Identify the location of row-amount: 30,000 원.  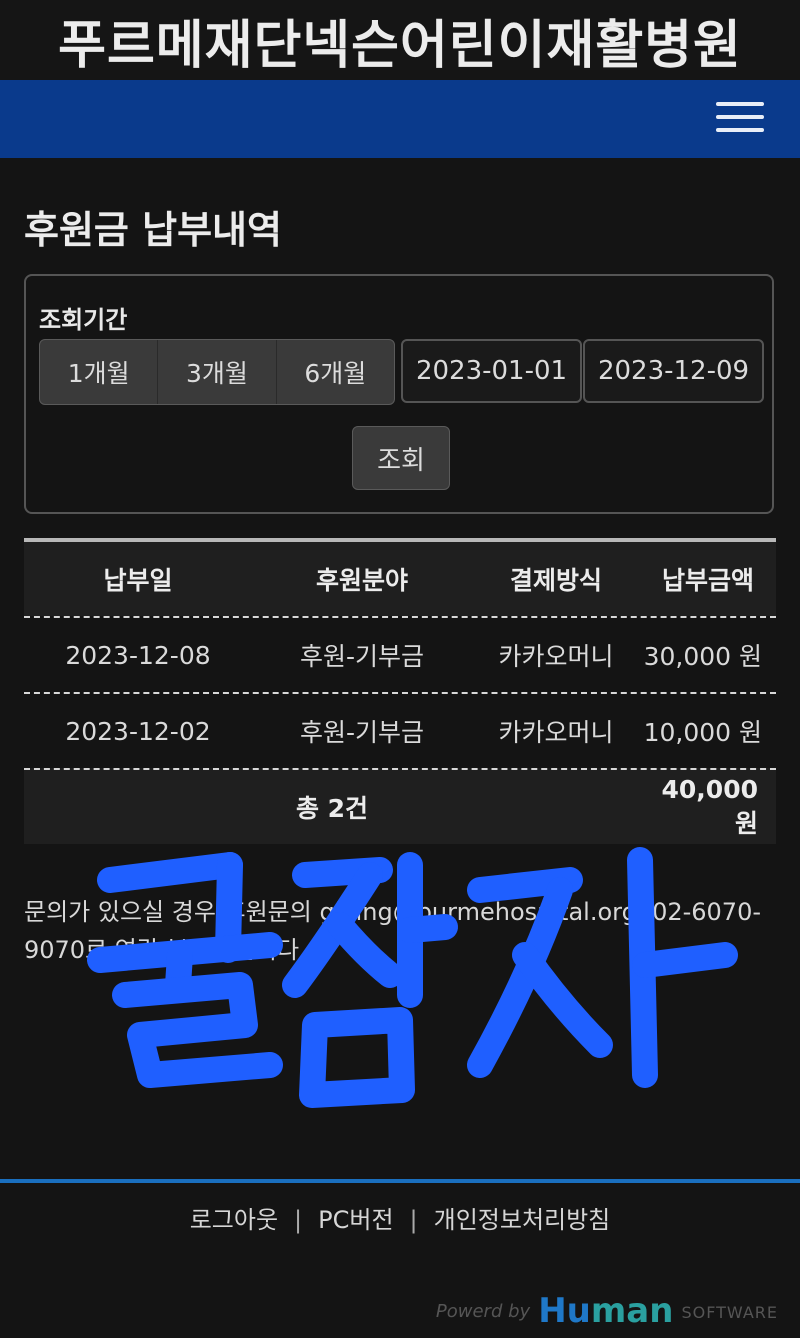
(702, 656).